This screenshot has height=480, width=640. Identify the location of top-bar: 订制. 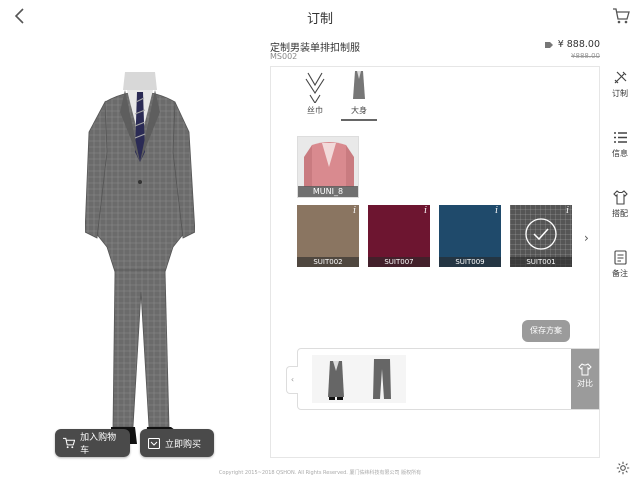
(320, 16).